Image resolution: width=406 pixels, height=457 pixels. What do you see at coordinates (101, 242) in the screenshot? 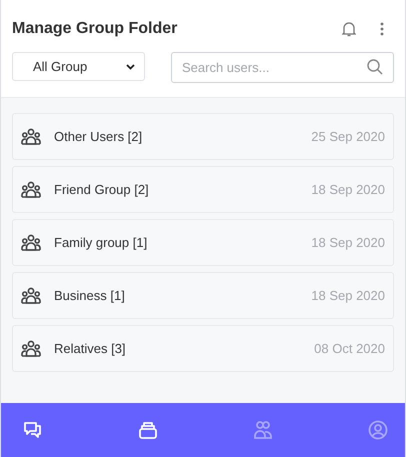
I see `group-name: Family group [1]` at bounding box center [101, 242].